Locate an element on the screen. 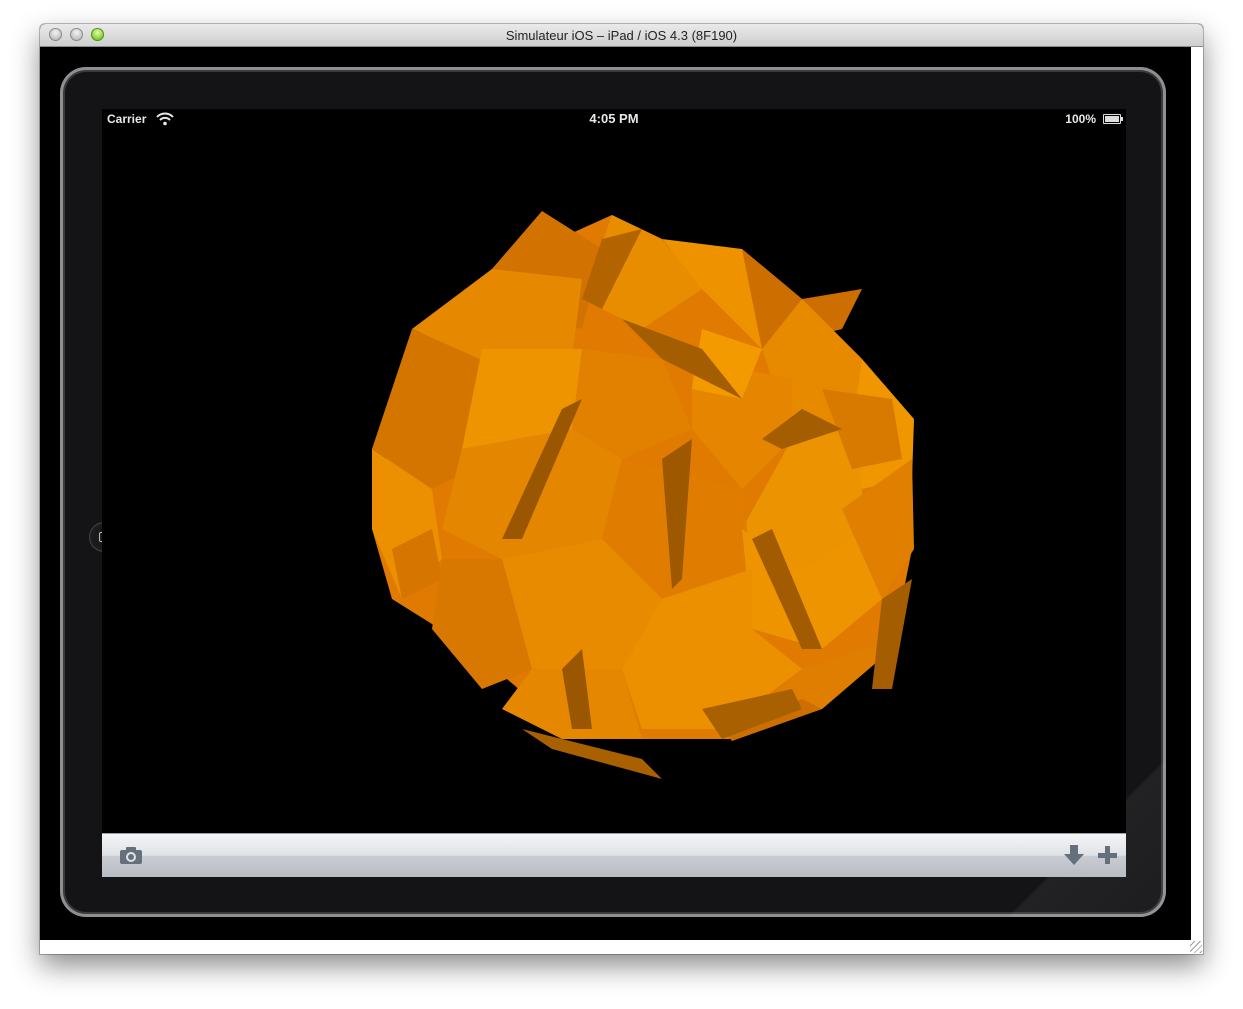 The height and width of the screenshot is (1009, 1243). window-title: Simulateur iOS – iPad / iOS 4.3 (8F190) is located at coordinates (621, 35).